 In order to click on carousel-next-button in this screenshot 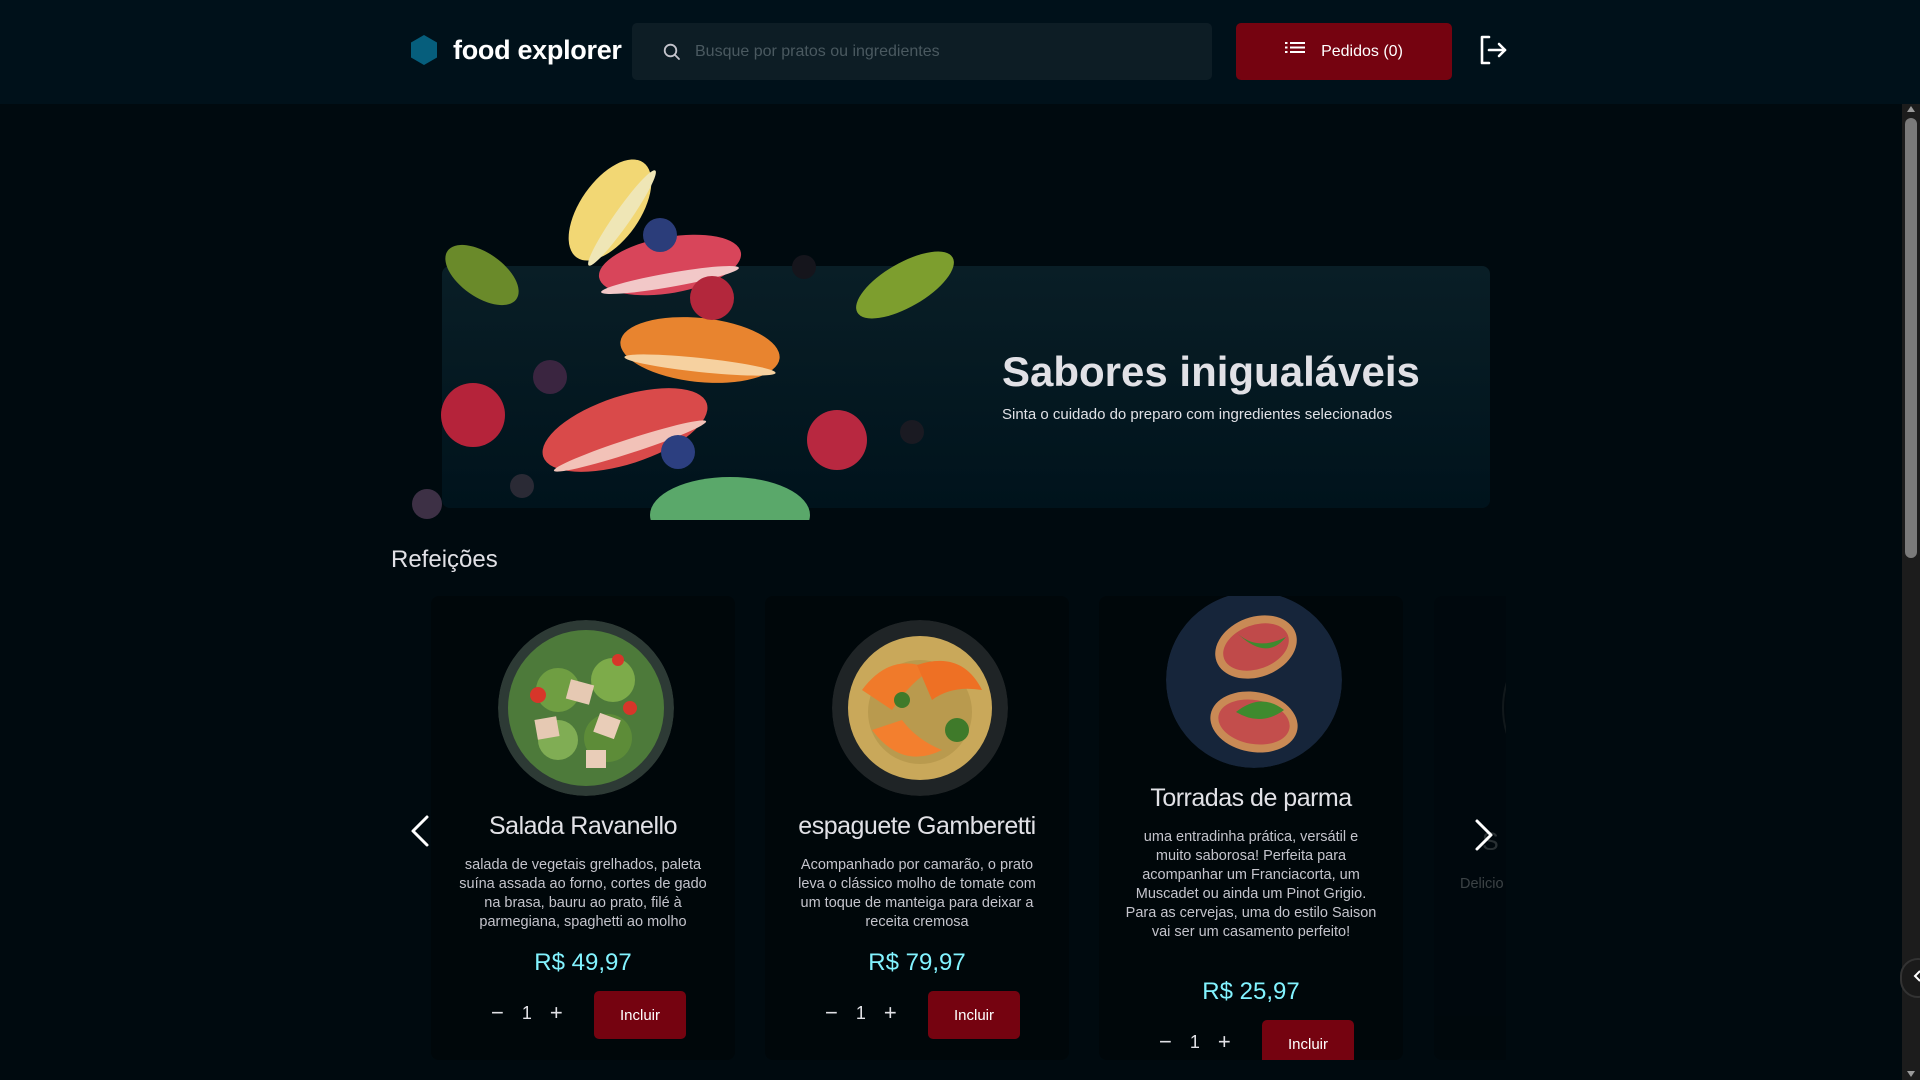, I will do `click(1484, 837)`.